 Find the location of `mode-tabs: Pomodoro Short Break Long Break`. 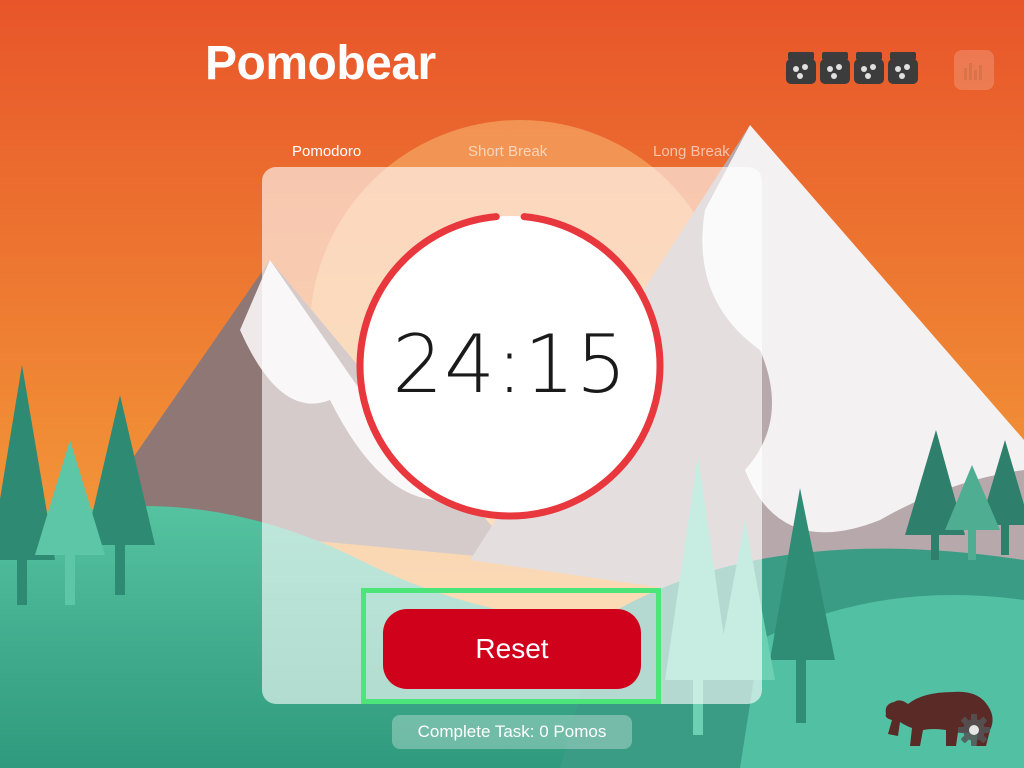

mode-tabs: Pomodoro Short Break Long Break is located at coordinates (512, 153).